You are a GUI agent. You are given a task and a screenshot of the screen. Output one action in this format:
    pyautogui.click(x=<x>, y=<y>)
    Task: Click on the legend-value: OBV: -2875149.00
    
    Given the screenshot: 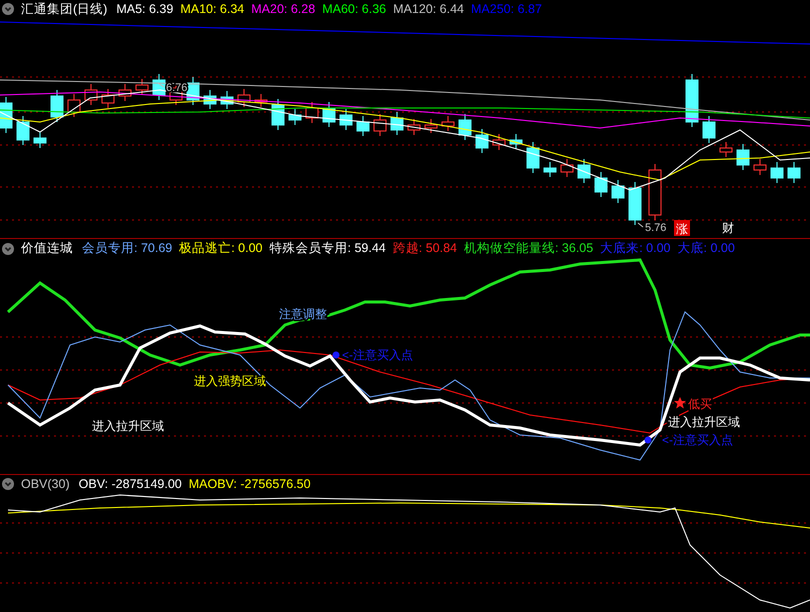 What is the action you would take?
    pyautogui.click(x=130, y=483)
    